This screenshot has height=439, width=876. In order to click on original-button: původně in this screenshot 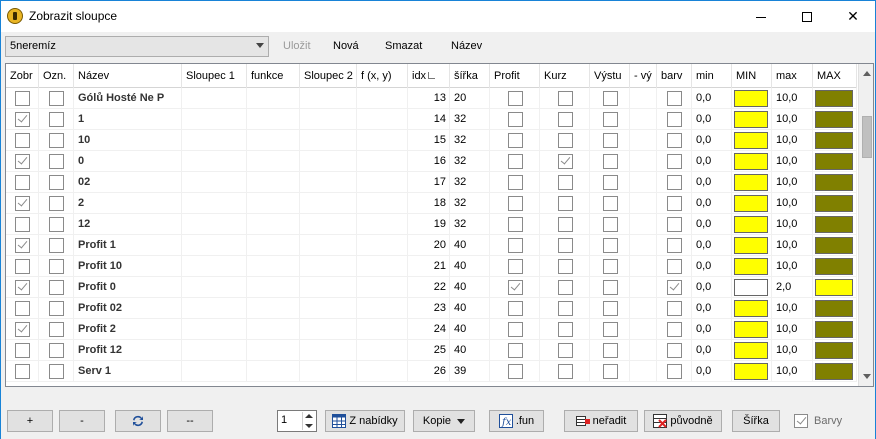, I will do `click(683, 421)`.